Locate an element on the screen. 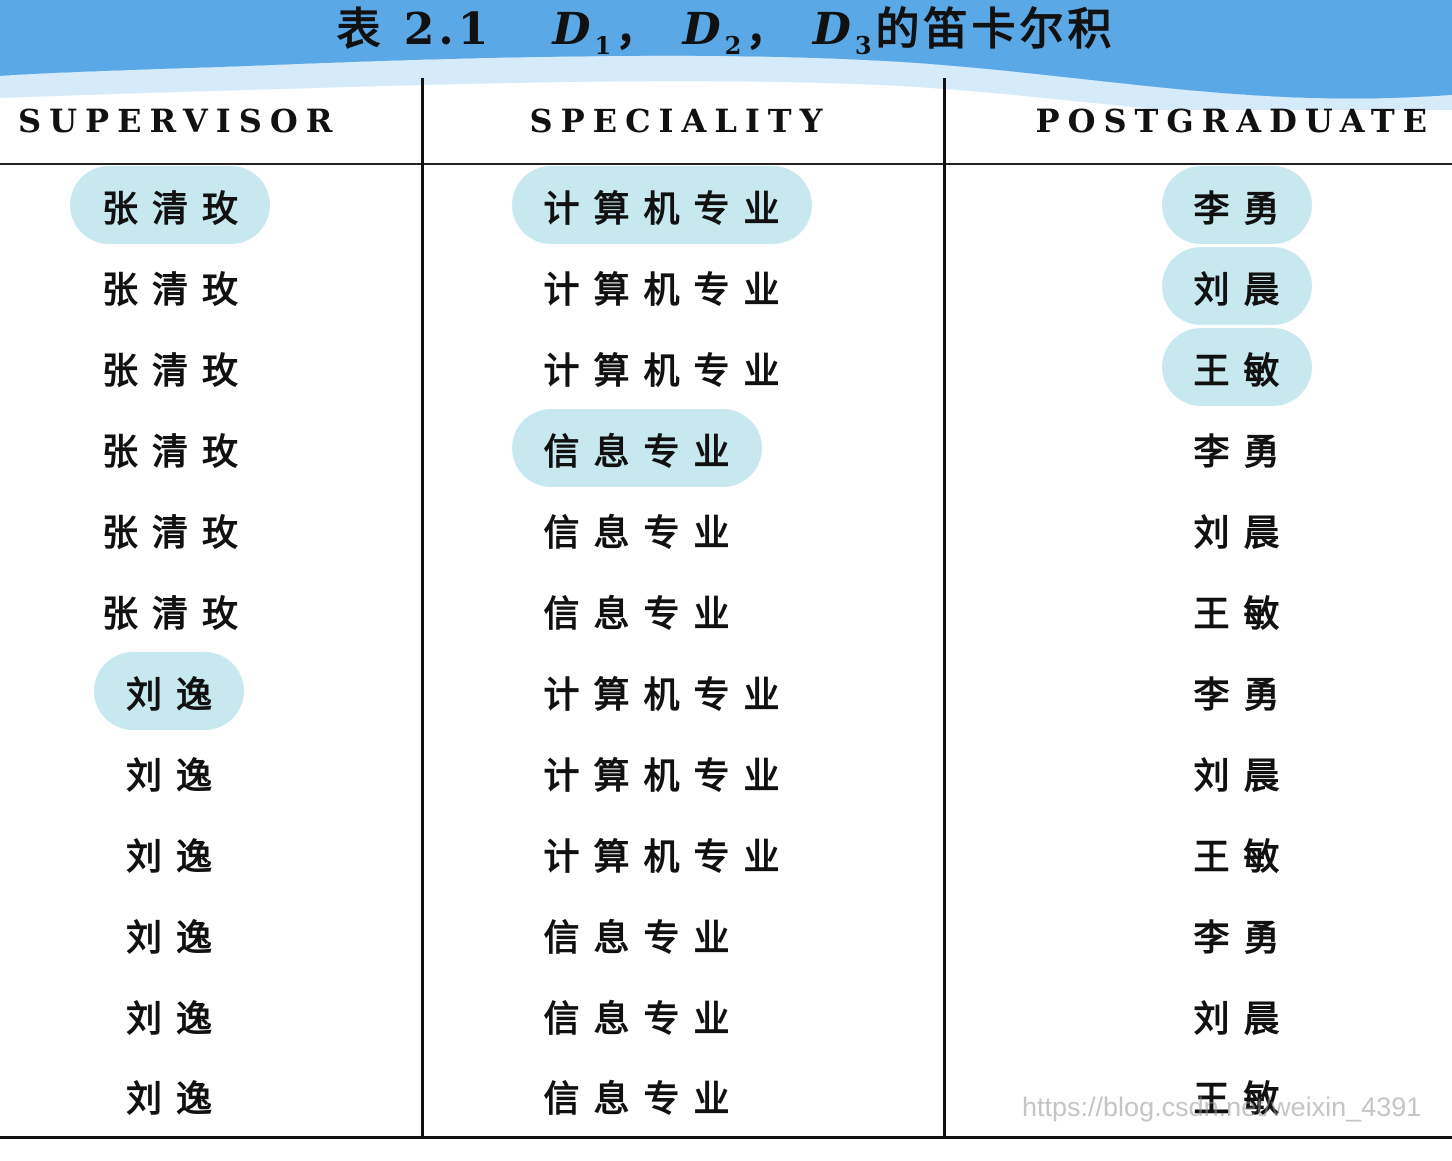 The height and width of the screenshot is (1161, 1452). title-d3: D3 is located at coordinates (844, 32).